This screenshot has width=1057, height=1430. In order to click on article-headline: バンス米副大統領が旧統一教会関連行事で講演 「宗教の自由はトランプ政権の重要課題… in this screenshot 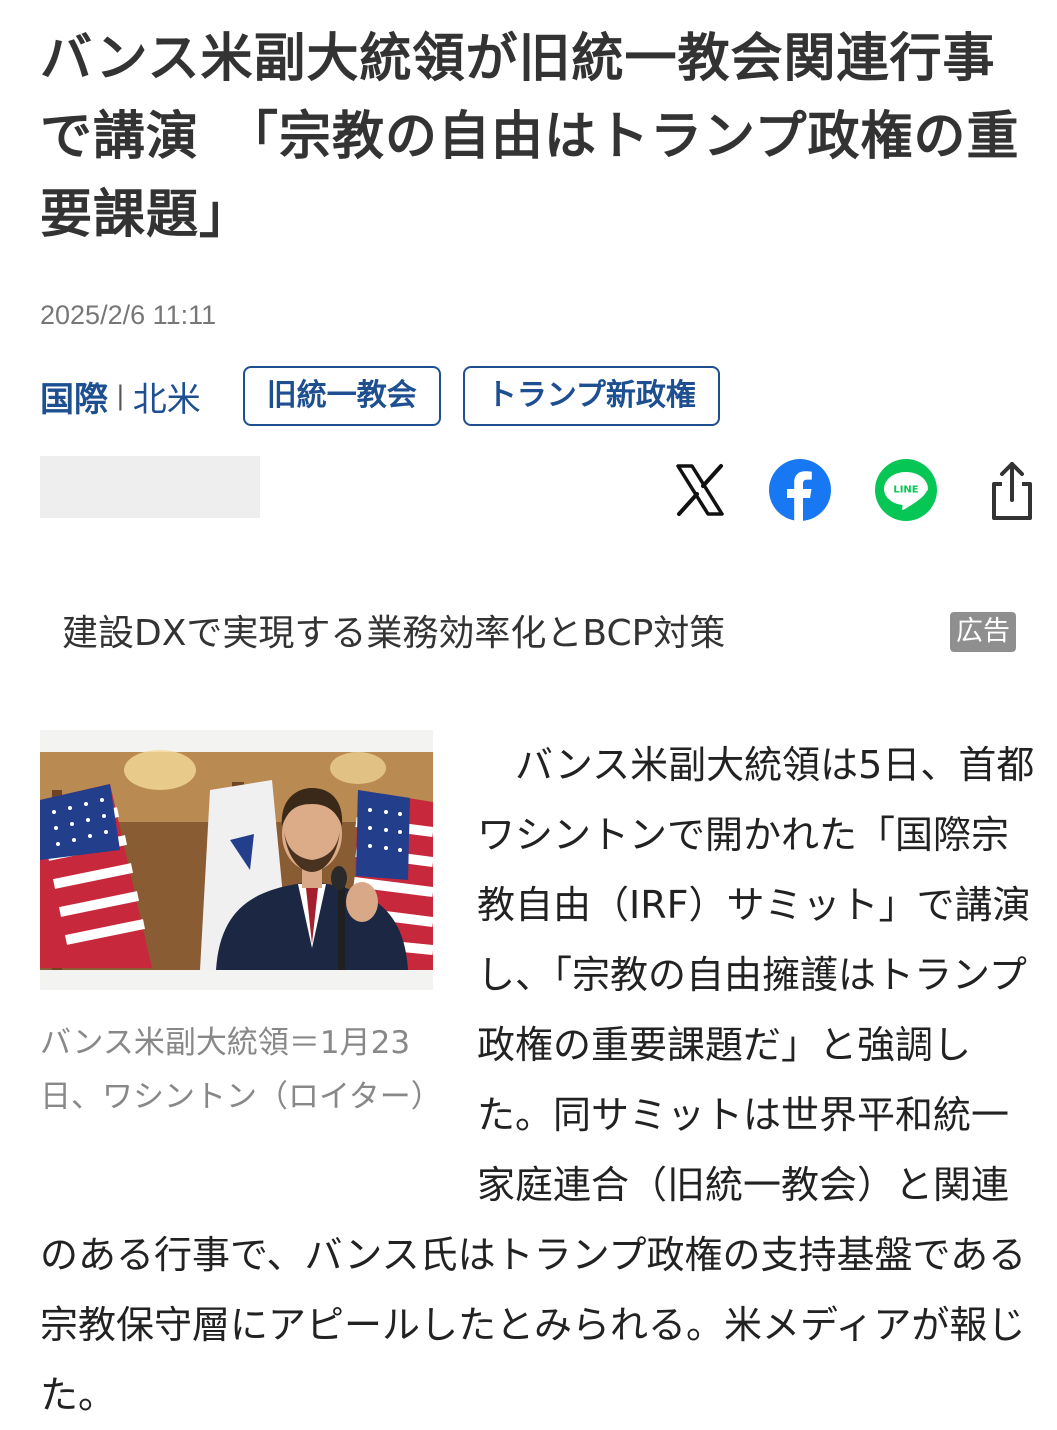, I will do `click(530, 137)`.